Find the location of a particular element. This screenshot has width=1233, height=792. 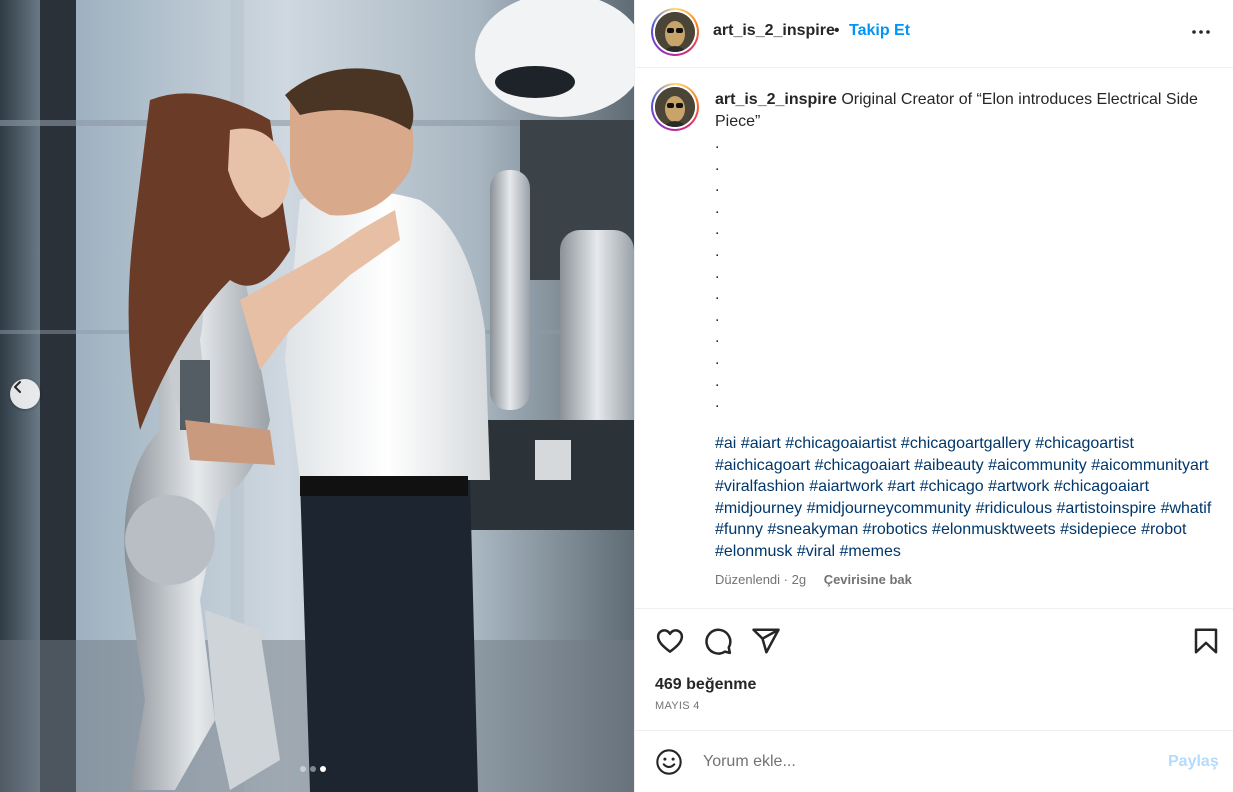

hashtag-link: #chicago is located at coordinates (952, 486).